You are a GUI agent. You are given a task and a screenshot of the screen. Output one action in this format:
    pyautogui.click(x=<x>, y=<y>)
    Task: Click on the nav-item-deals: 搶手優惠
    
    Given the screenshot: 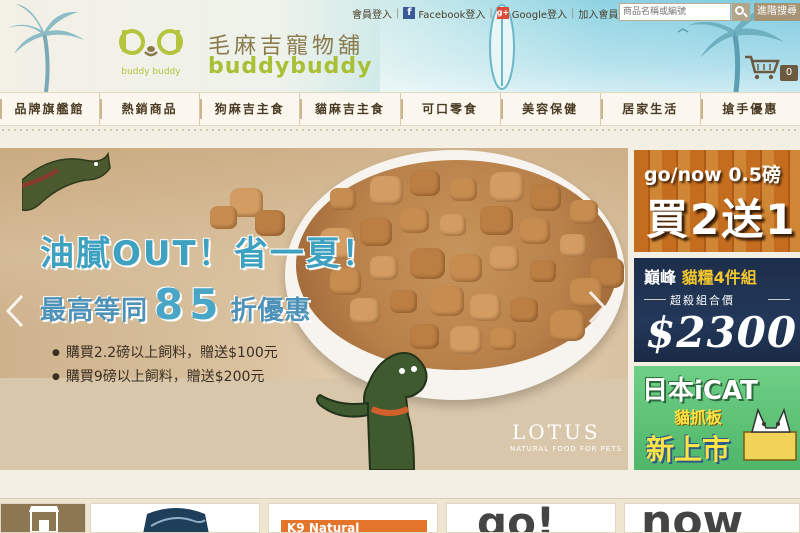 What is the action you would take?
    pyautogui.click(x=750, y=109)
    